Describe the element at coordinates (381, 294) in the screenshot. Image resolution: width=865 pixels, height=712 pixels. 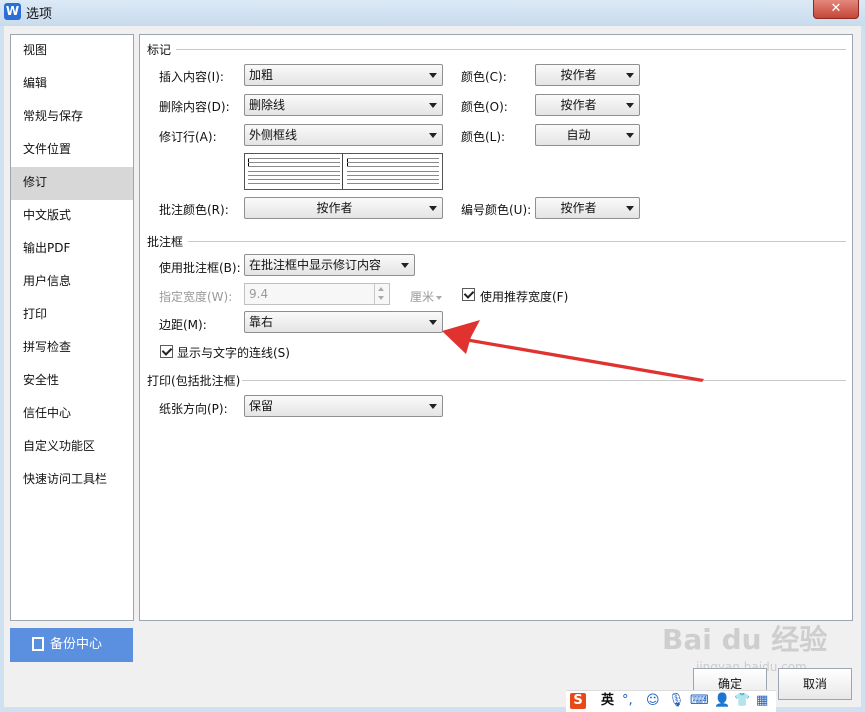
I see `spinner-buttons` at that location.